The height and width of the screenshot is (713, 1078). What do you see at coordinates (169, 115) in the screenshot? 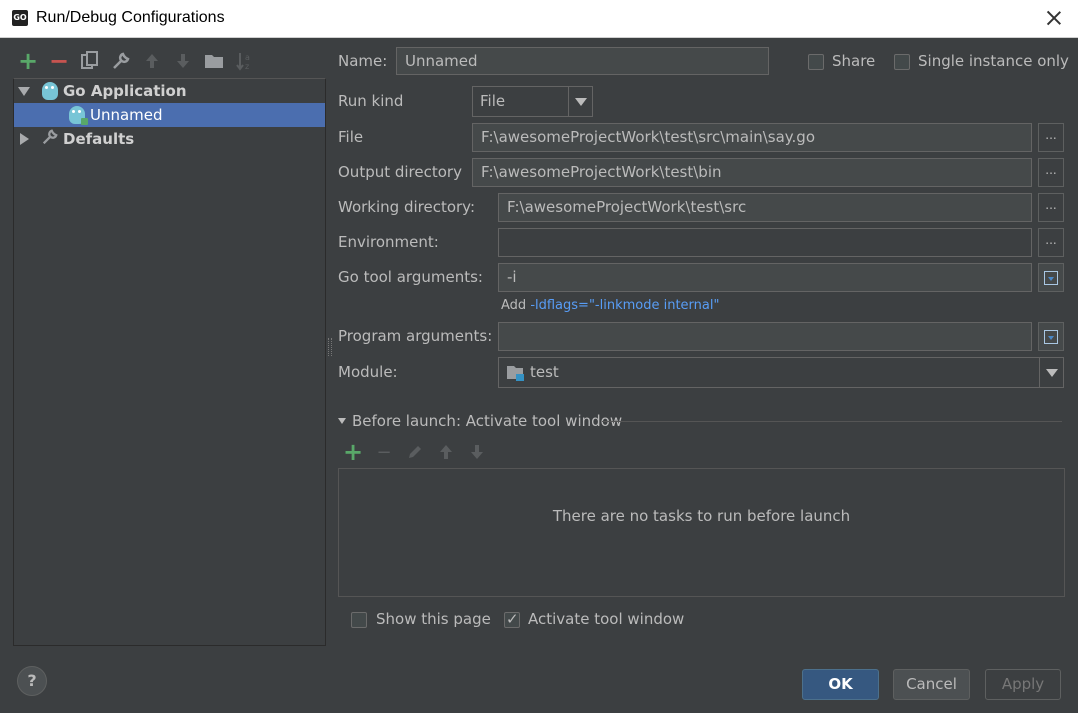
I see `tree-item-unnamed: Unnamed` at bounding box center [169, 115].